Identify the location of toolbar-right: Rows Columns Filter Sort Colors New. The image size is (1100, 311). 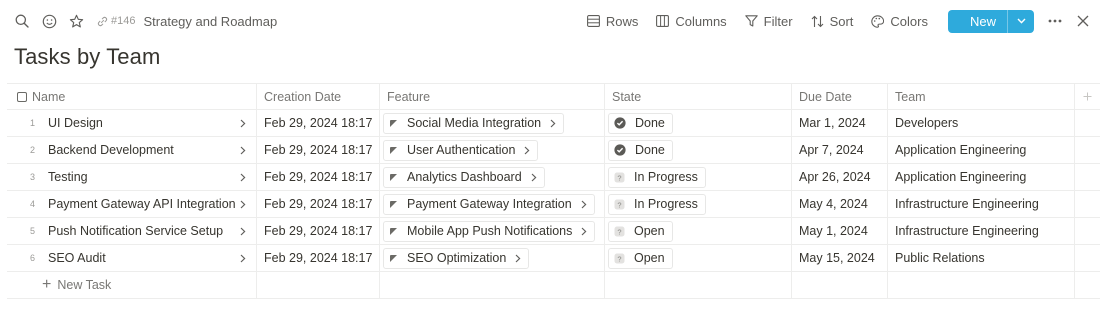
(830, 21).